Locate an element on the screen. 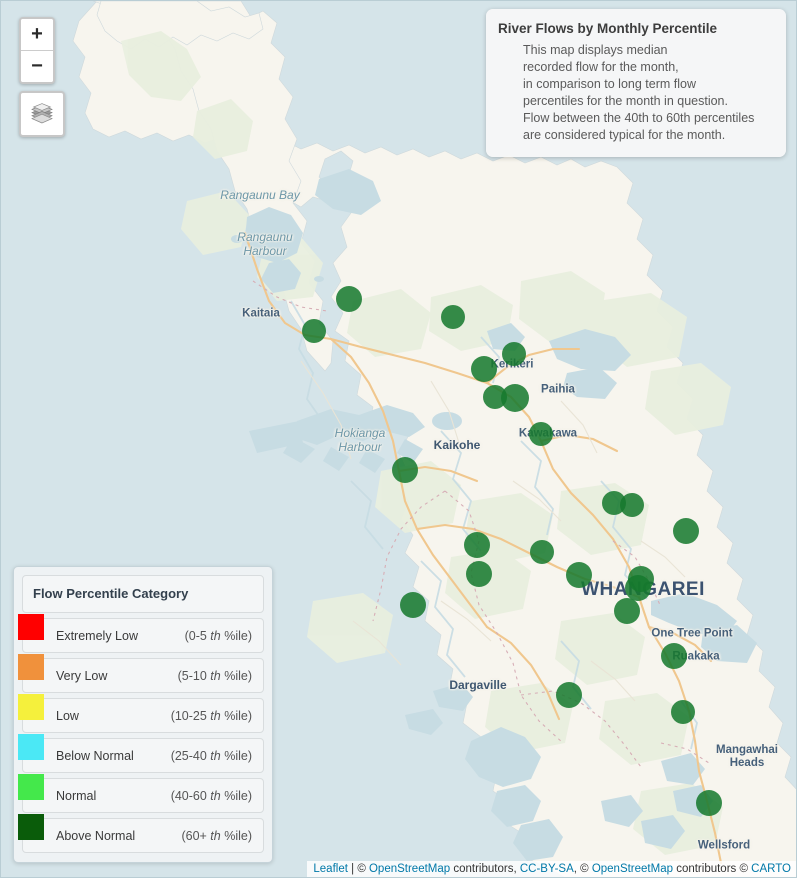 This screenshot has height=878, width=797. legend-range-value: (5-10 is located at coordinates (194, 675).